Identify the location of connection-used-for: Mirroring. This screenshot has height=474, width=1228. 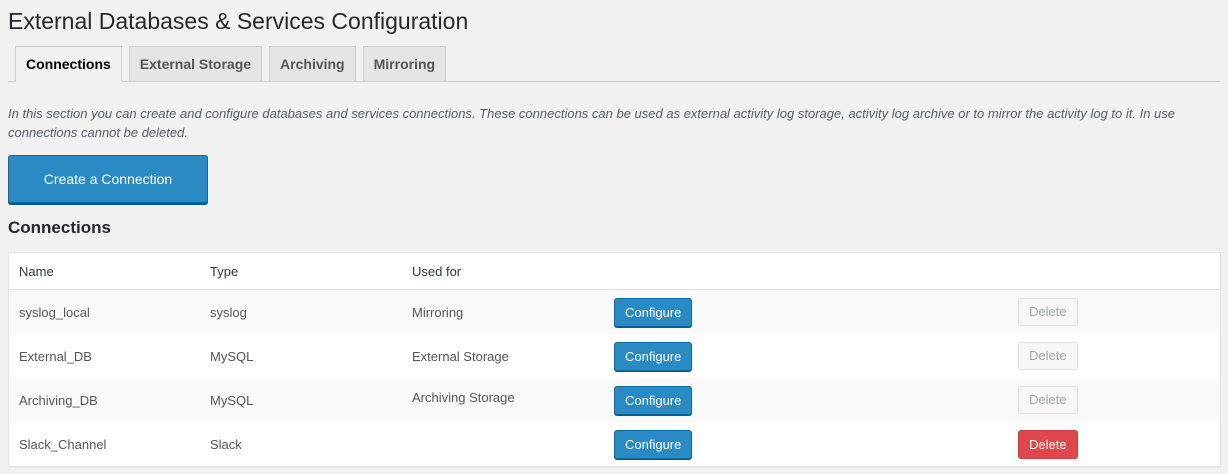
(438, 312).